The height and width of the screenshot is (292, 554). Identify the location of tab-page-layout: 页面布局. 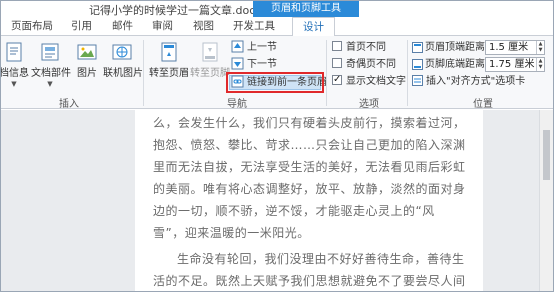
(32, 26).